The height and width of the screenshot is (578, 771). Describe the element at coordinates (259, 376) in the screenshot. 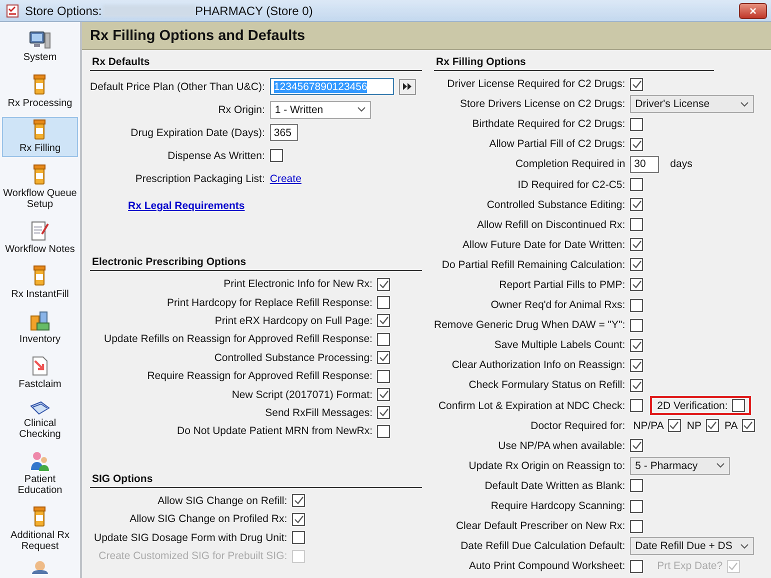

I see `option-label: Require Reassign for Approved Refill Response:` at that location.